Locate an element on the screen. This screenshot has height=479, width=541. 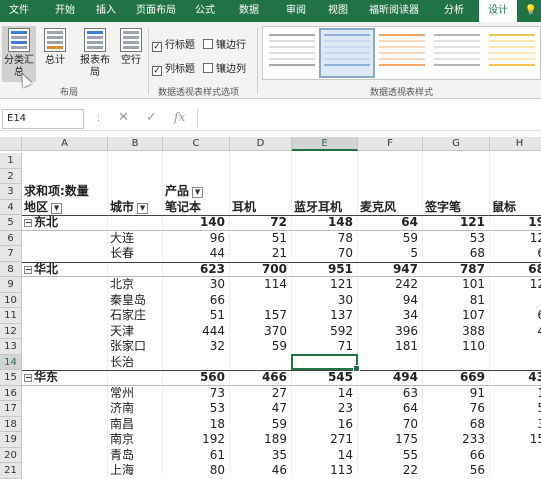
data-value: 121 is located at coordinates (341, 284).